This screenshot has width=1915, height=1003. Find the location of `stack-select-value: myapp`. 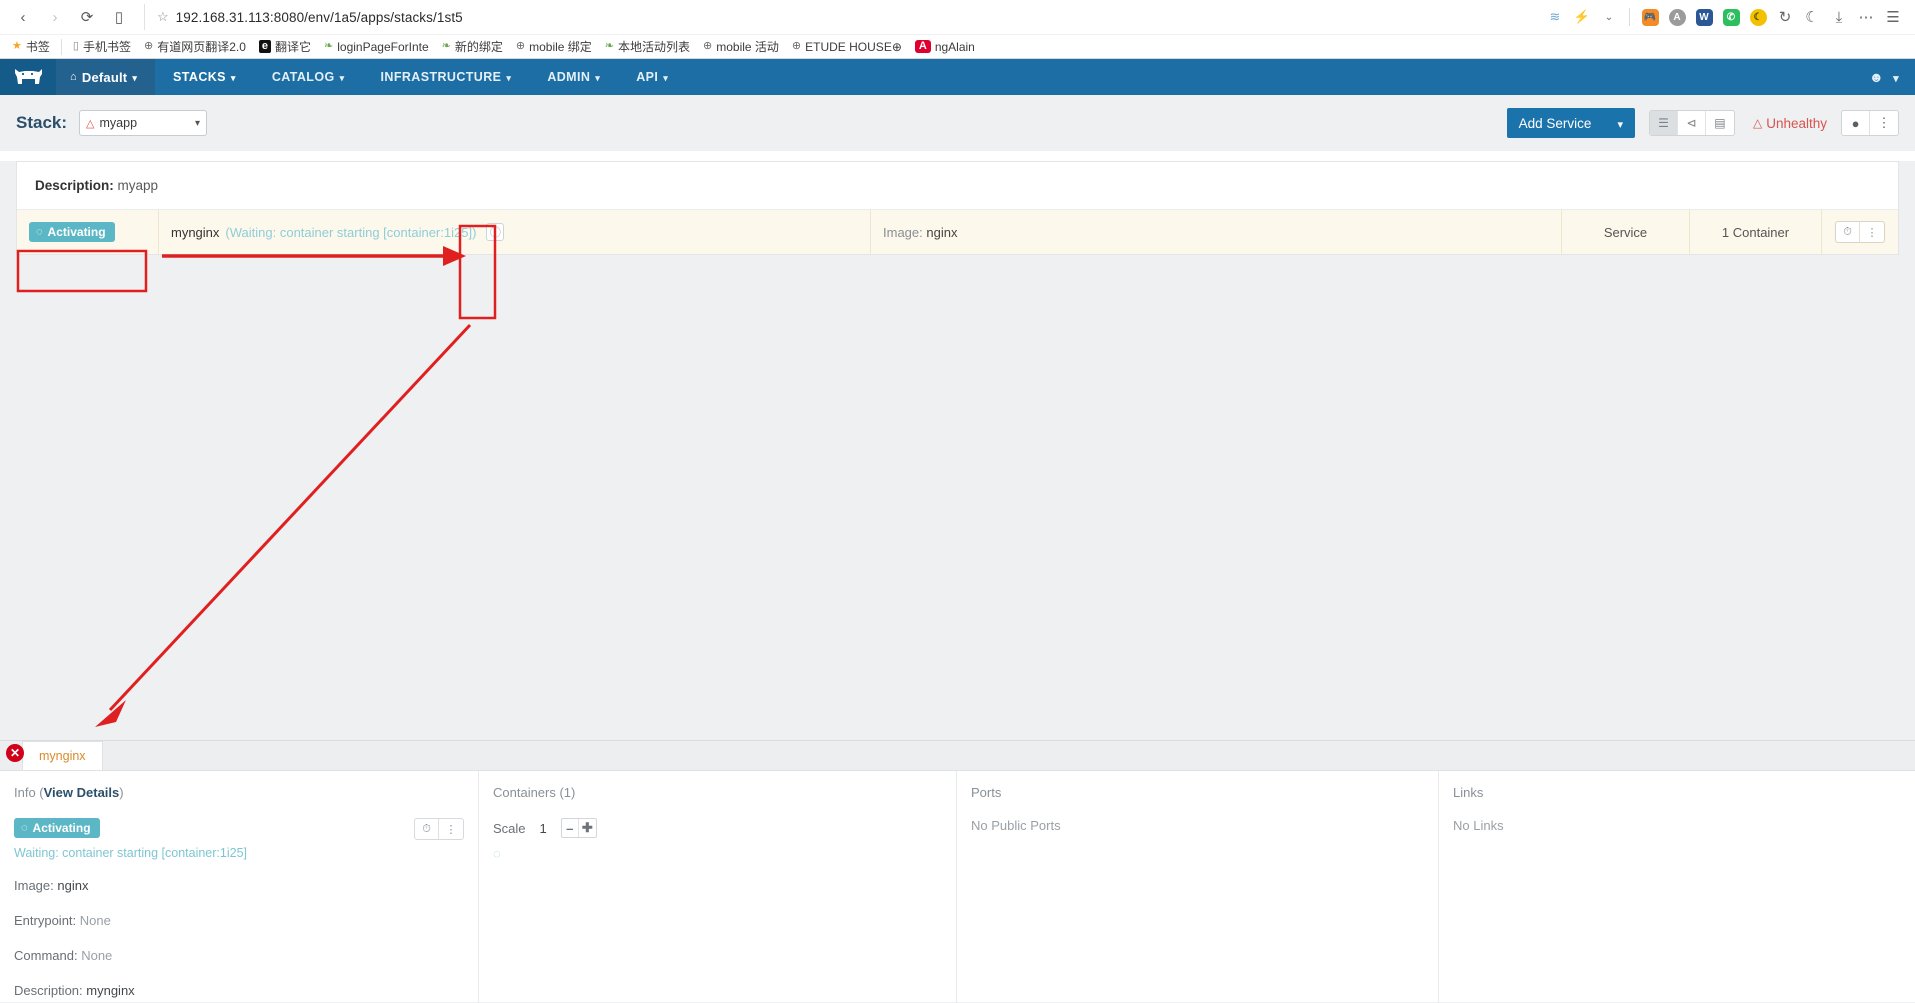

stack-select-value: myapp is located at coordinates (119, 123).